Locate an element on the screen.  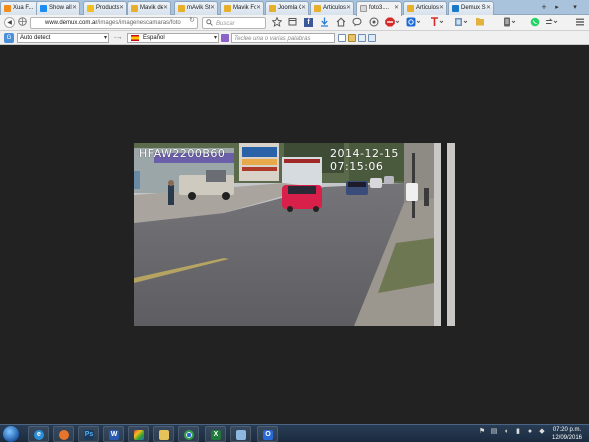
search-placeholder: Buscar is located at coordinates (225, 24).